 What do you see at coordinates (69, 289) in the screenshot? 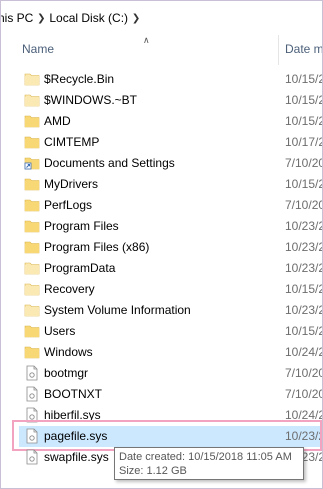
I see `file-name: Recovery` at bounding box center [69, 289].